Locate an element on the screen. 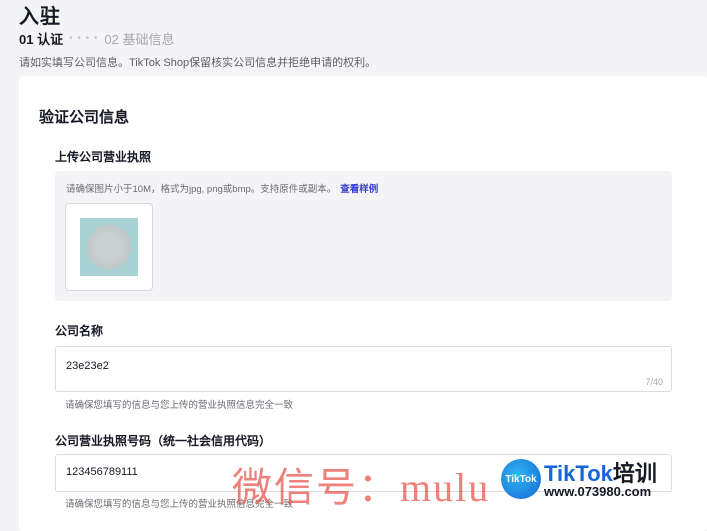 This screenshot has width=707, height=531. uploaded-image-thumbnail is located at coordinates (109, 247).